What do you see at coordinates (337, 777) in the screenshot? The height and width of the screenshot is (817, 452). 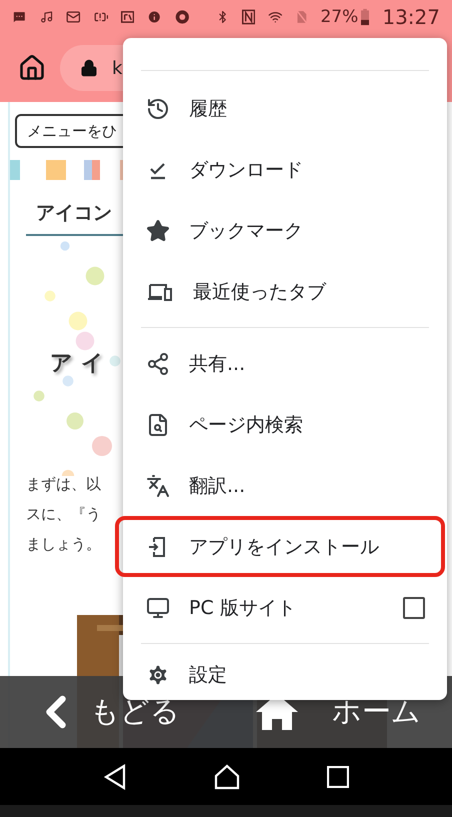 I see `recent-apps-icon` at bounding box center [337, 777].